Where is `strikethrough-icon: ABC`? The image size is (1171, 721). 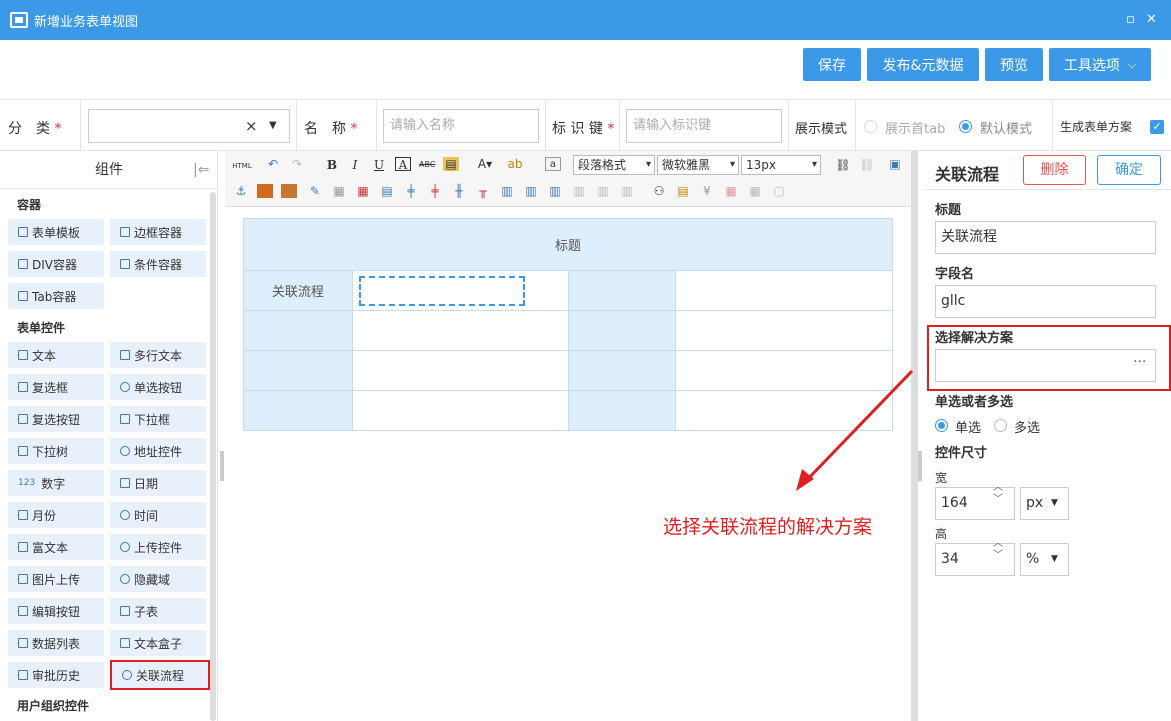 strikethrough-icon: ABC is located at coordinates (427, 165).